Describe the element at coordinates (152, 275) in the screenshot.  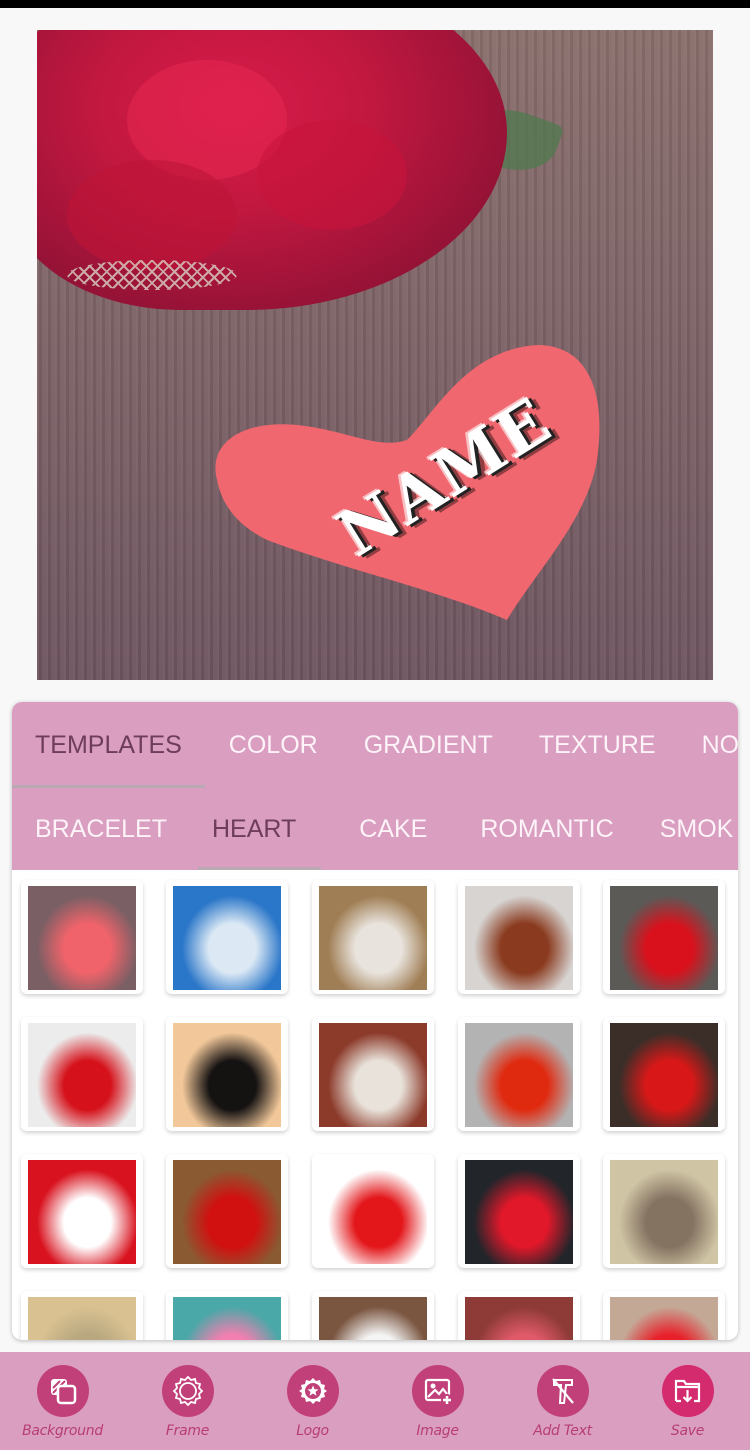
I see `rose-wrapping` at that location.